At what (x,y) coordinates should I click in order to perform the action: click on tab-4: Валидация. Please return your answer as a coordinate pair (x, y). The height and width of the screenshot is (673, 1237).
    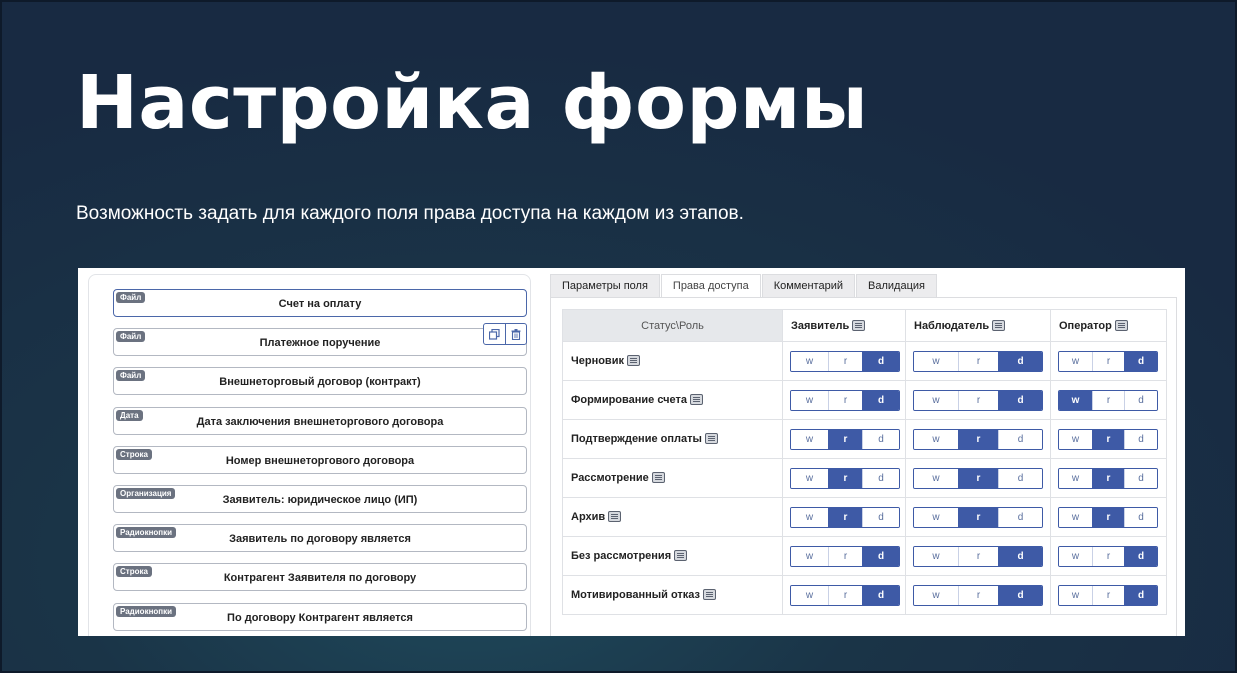
    Looking at the image, I should click on (896, 285).